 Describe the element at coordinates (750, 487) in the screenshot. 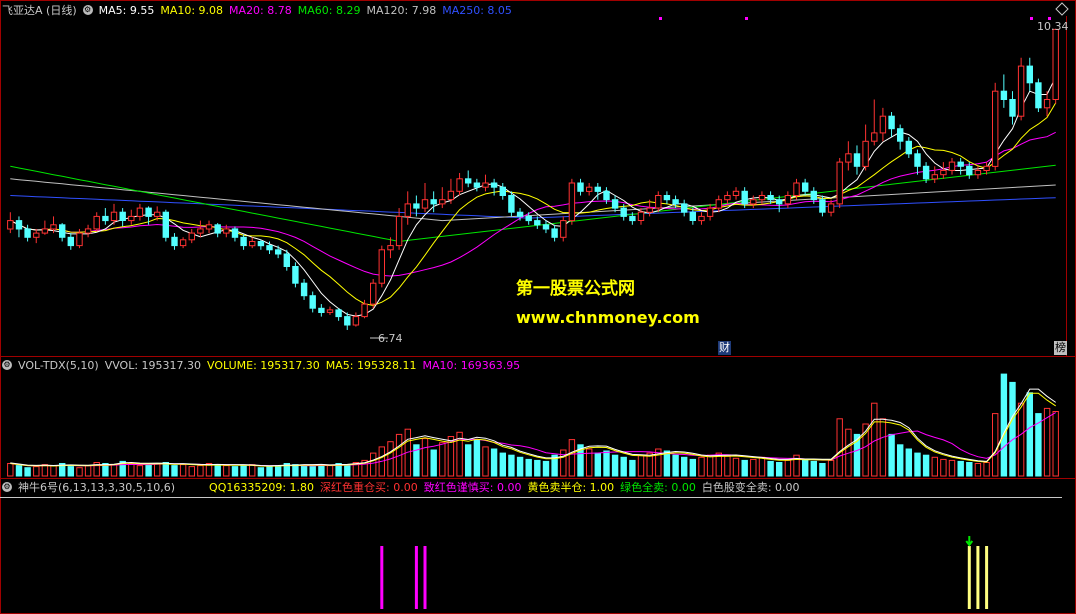

I see `white-sell-value: 白色股变全卖: 0.00` at that location.